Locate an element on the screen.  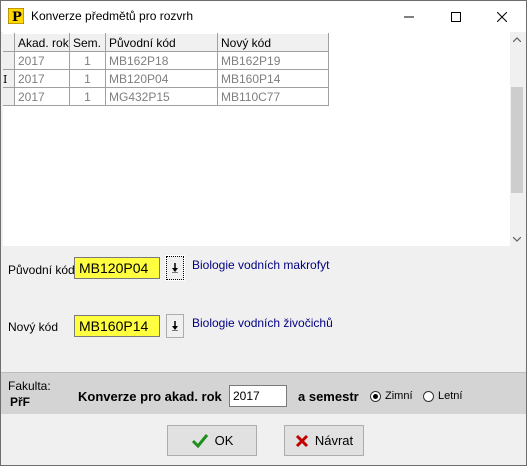
chevron-down-icon is located at coordinates (517, 239).